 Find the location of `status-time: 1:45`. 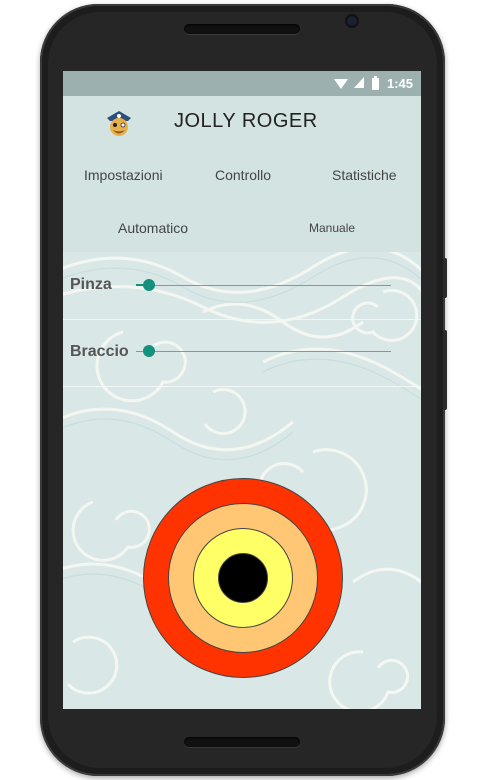

status-time: 1:45 is located at coordinates (399, 83).